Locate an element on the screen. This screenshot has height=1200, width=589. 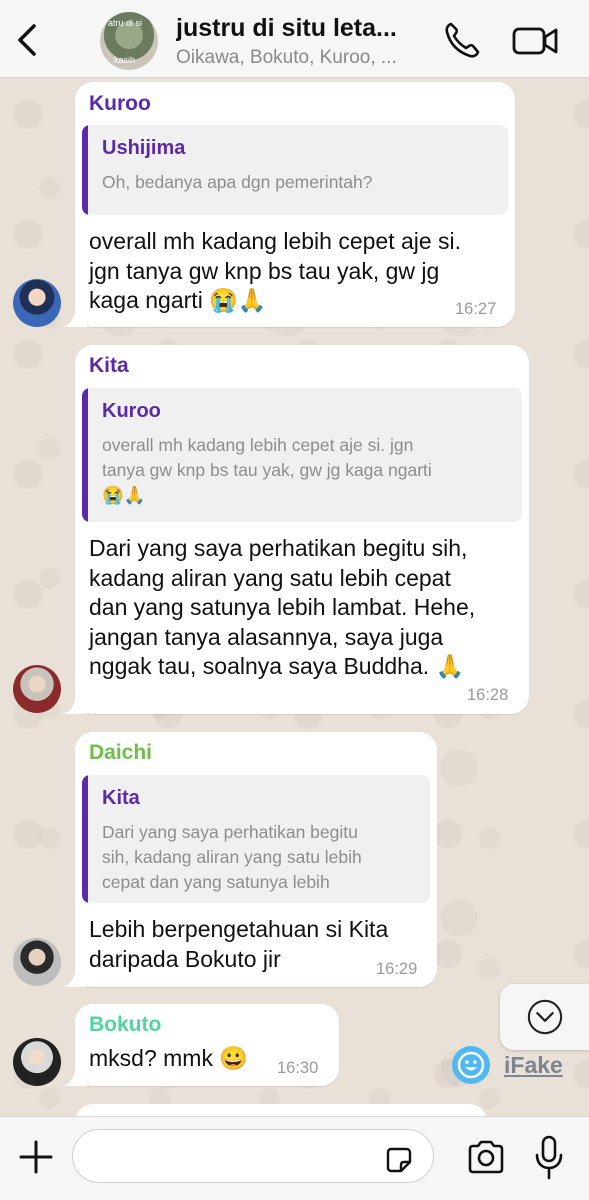
camera-icon is located at coordinates (486, 1157).